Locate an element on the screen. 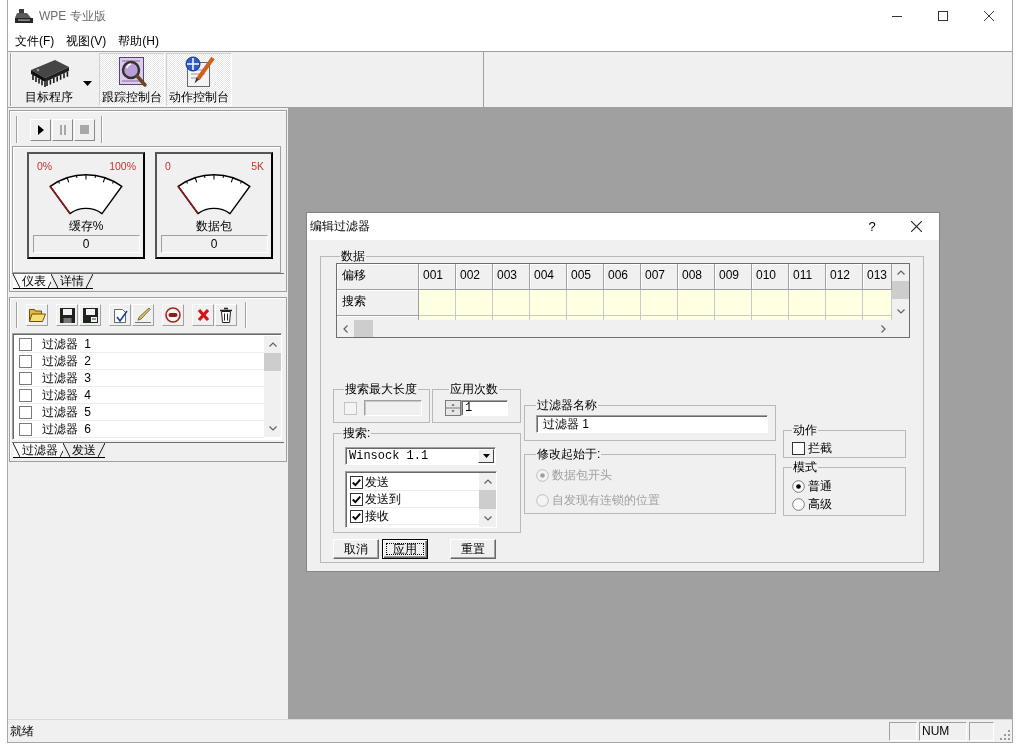 Image resolution: width=1020 pixels, height=748 pixels. menu-item: 帮助(H) is located at coordinates (138, 41).